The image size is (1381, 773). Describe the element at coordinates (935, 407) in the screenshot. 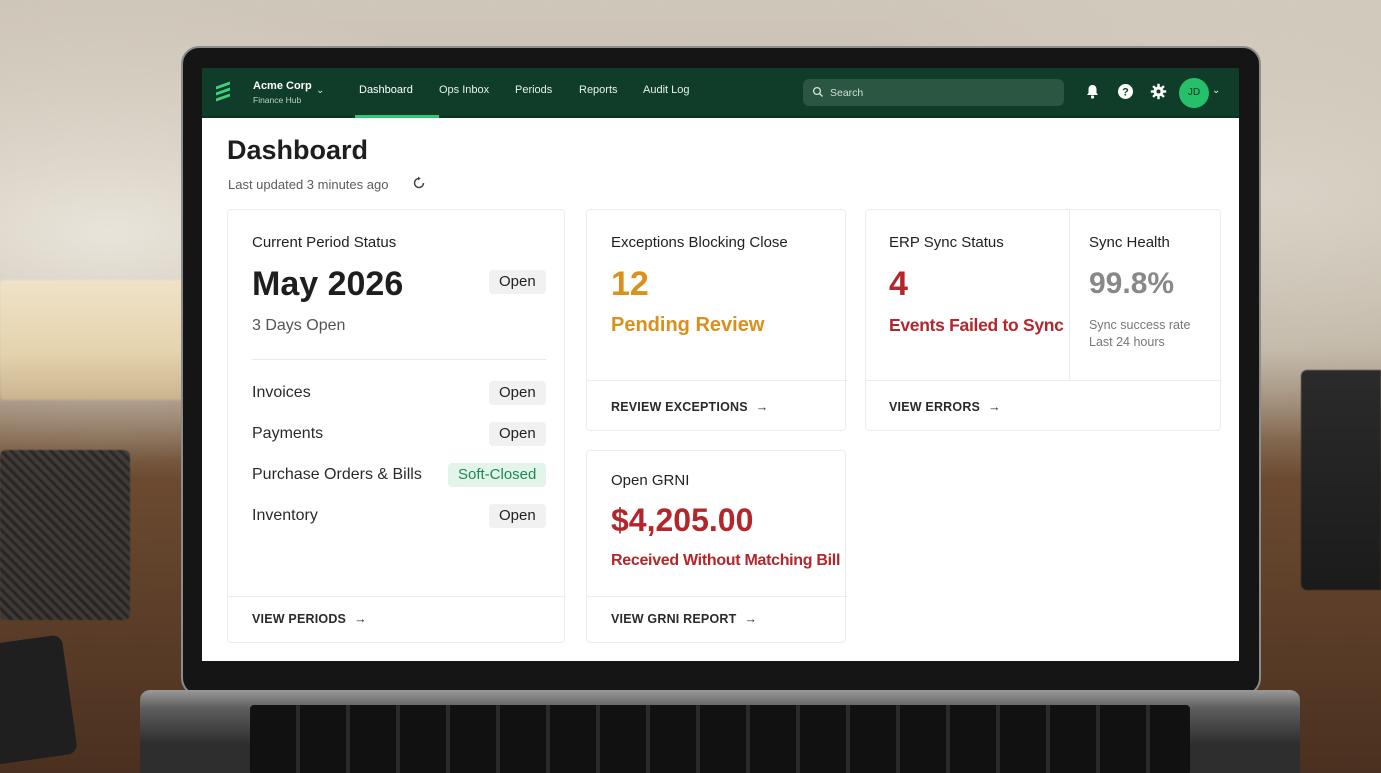

I see `link-label: VIEW ERRORS` at that location.